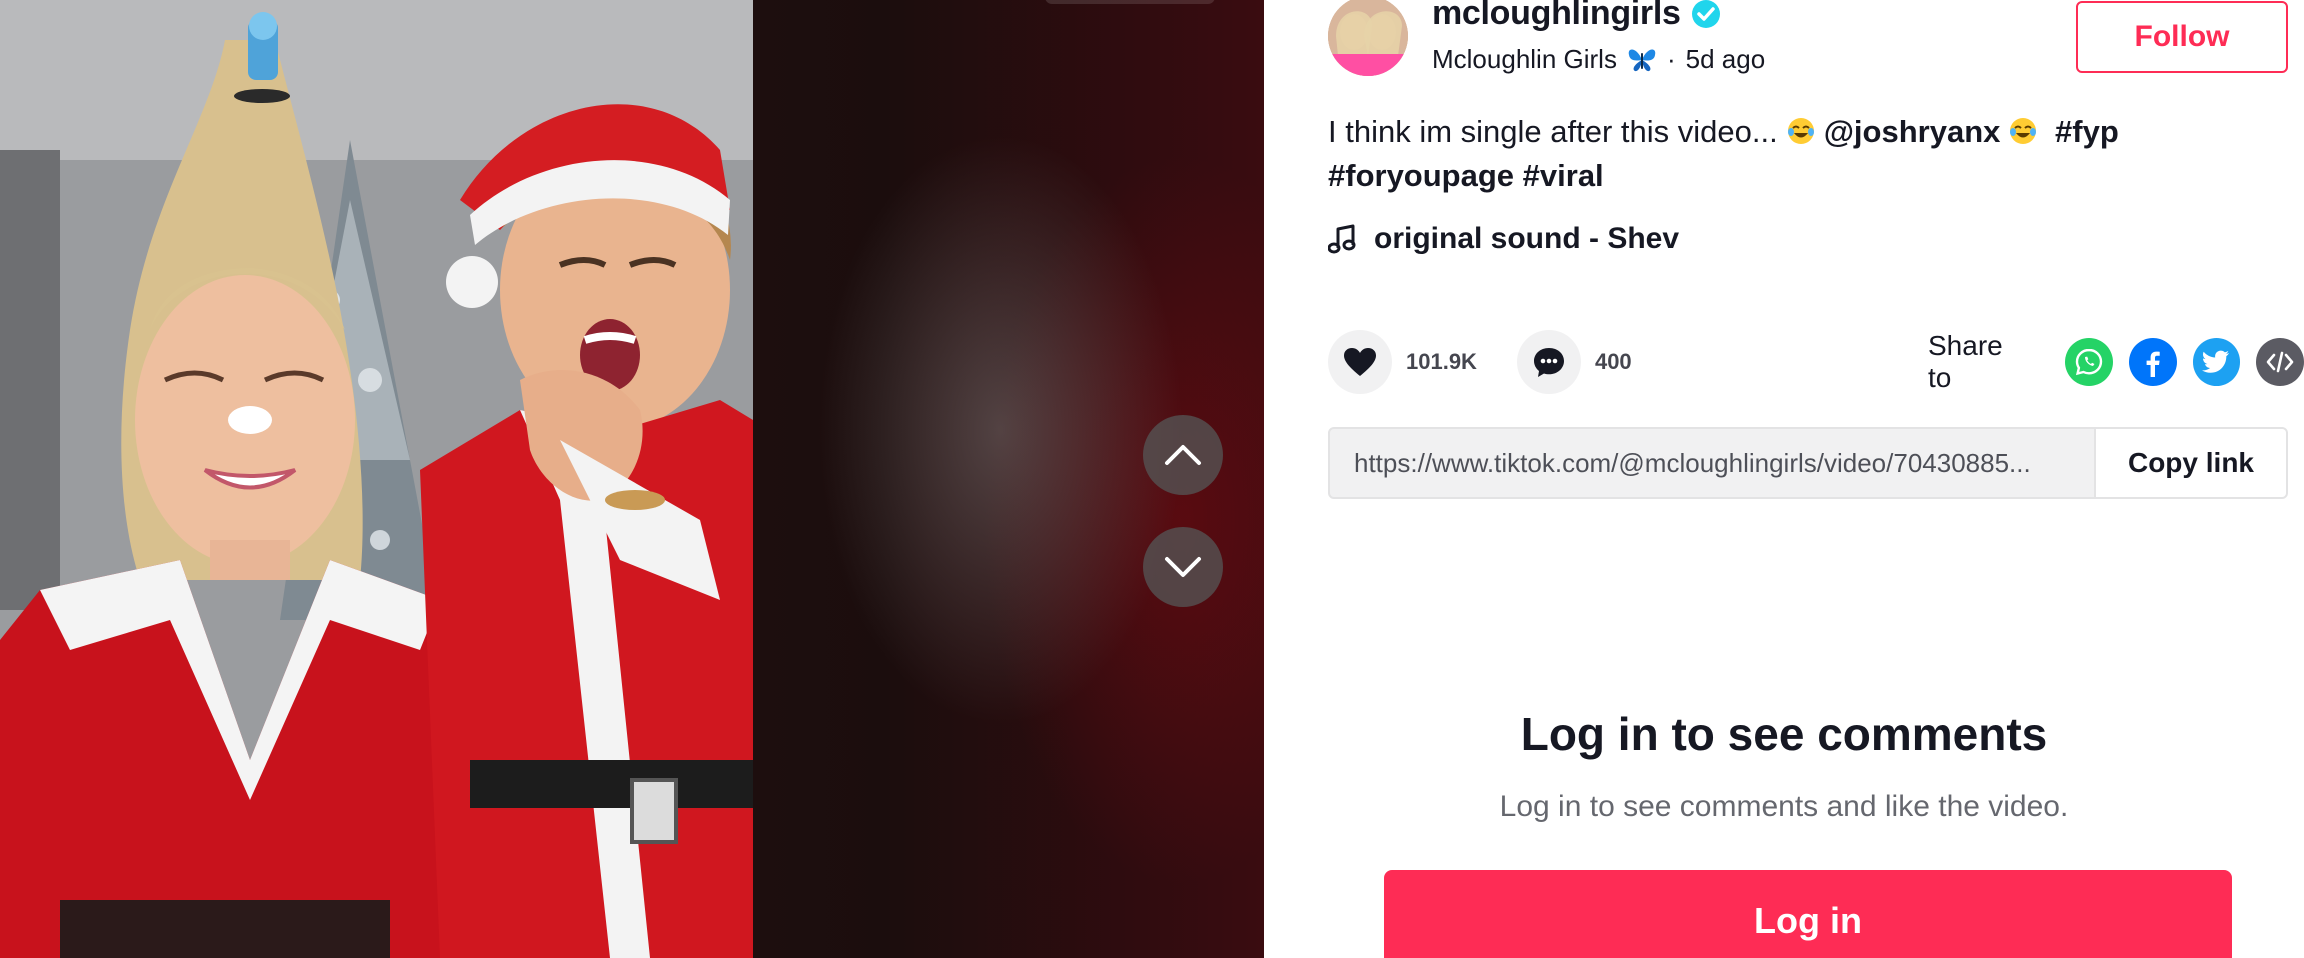  I want to click on embed-glyph, so click(2280, 362).